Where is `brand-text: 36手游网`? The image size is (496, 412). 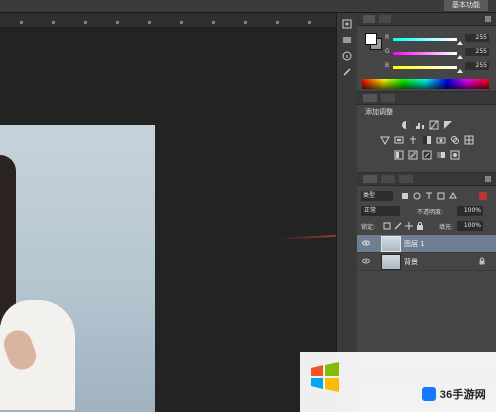 brand-text: 36手游网 is located at coordinates (462, 395).